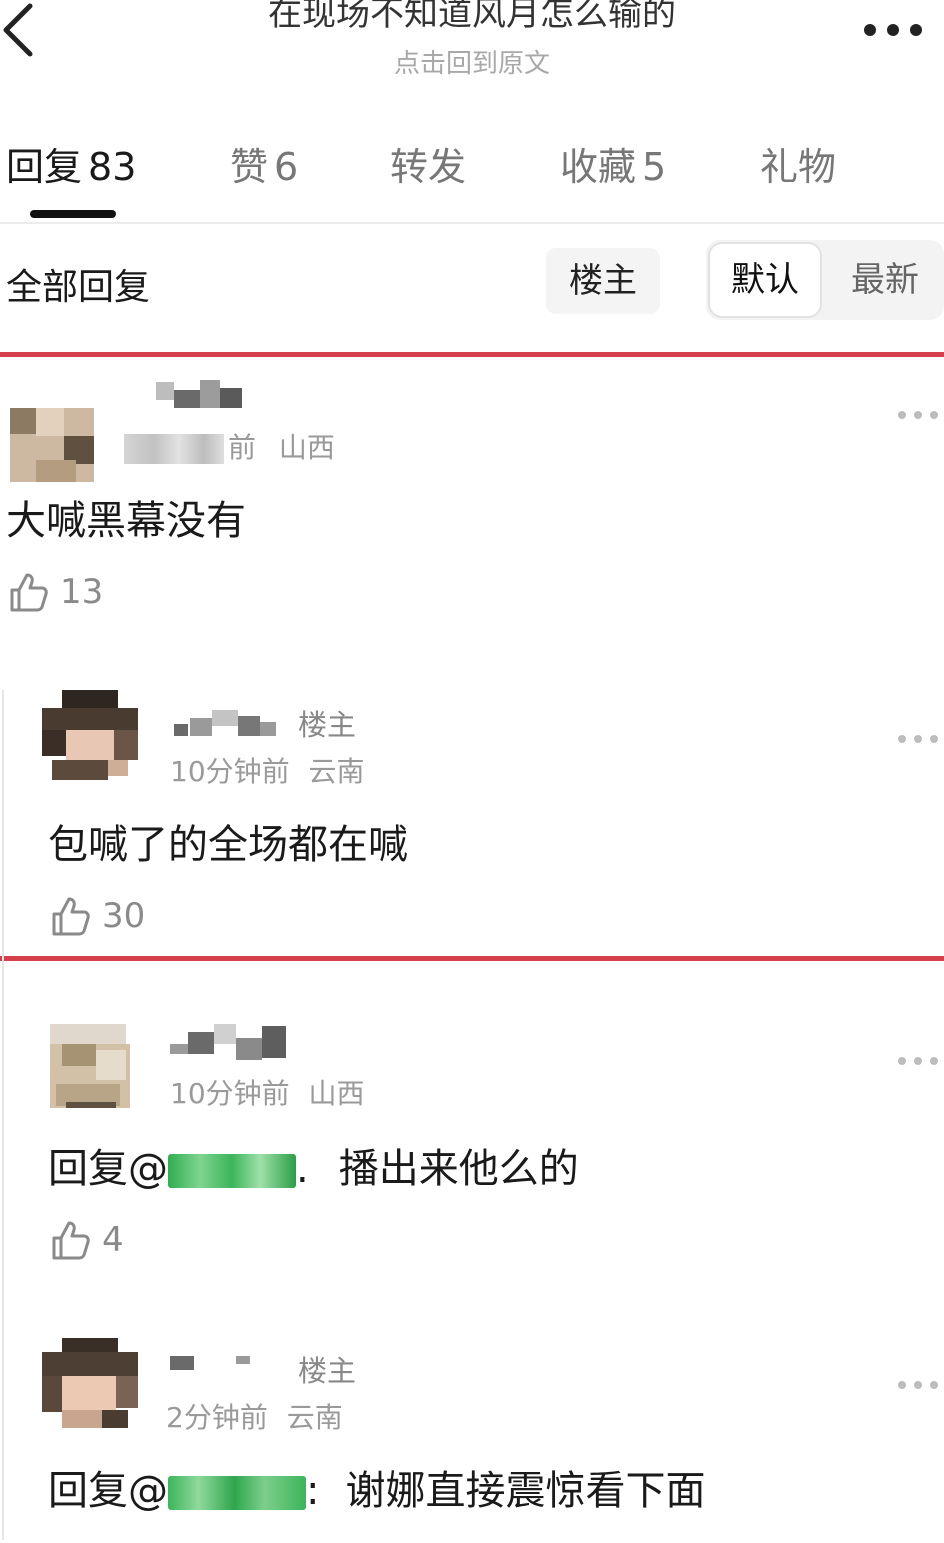 The height and width of the screenshot is (1543, 944). I want to click on tab-reposts: 转发, so click(428, 163).